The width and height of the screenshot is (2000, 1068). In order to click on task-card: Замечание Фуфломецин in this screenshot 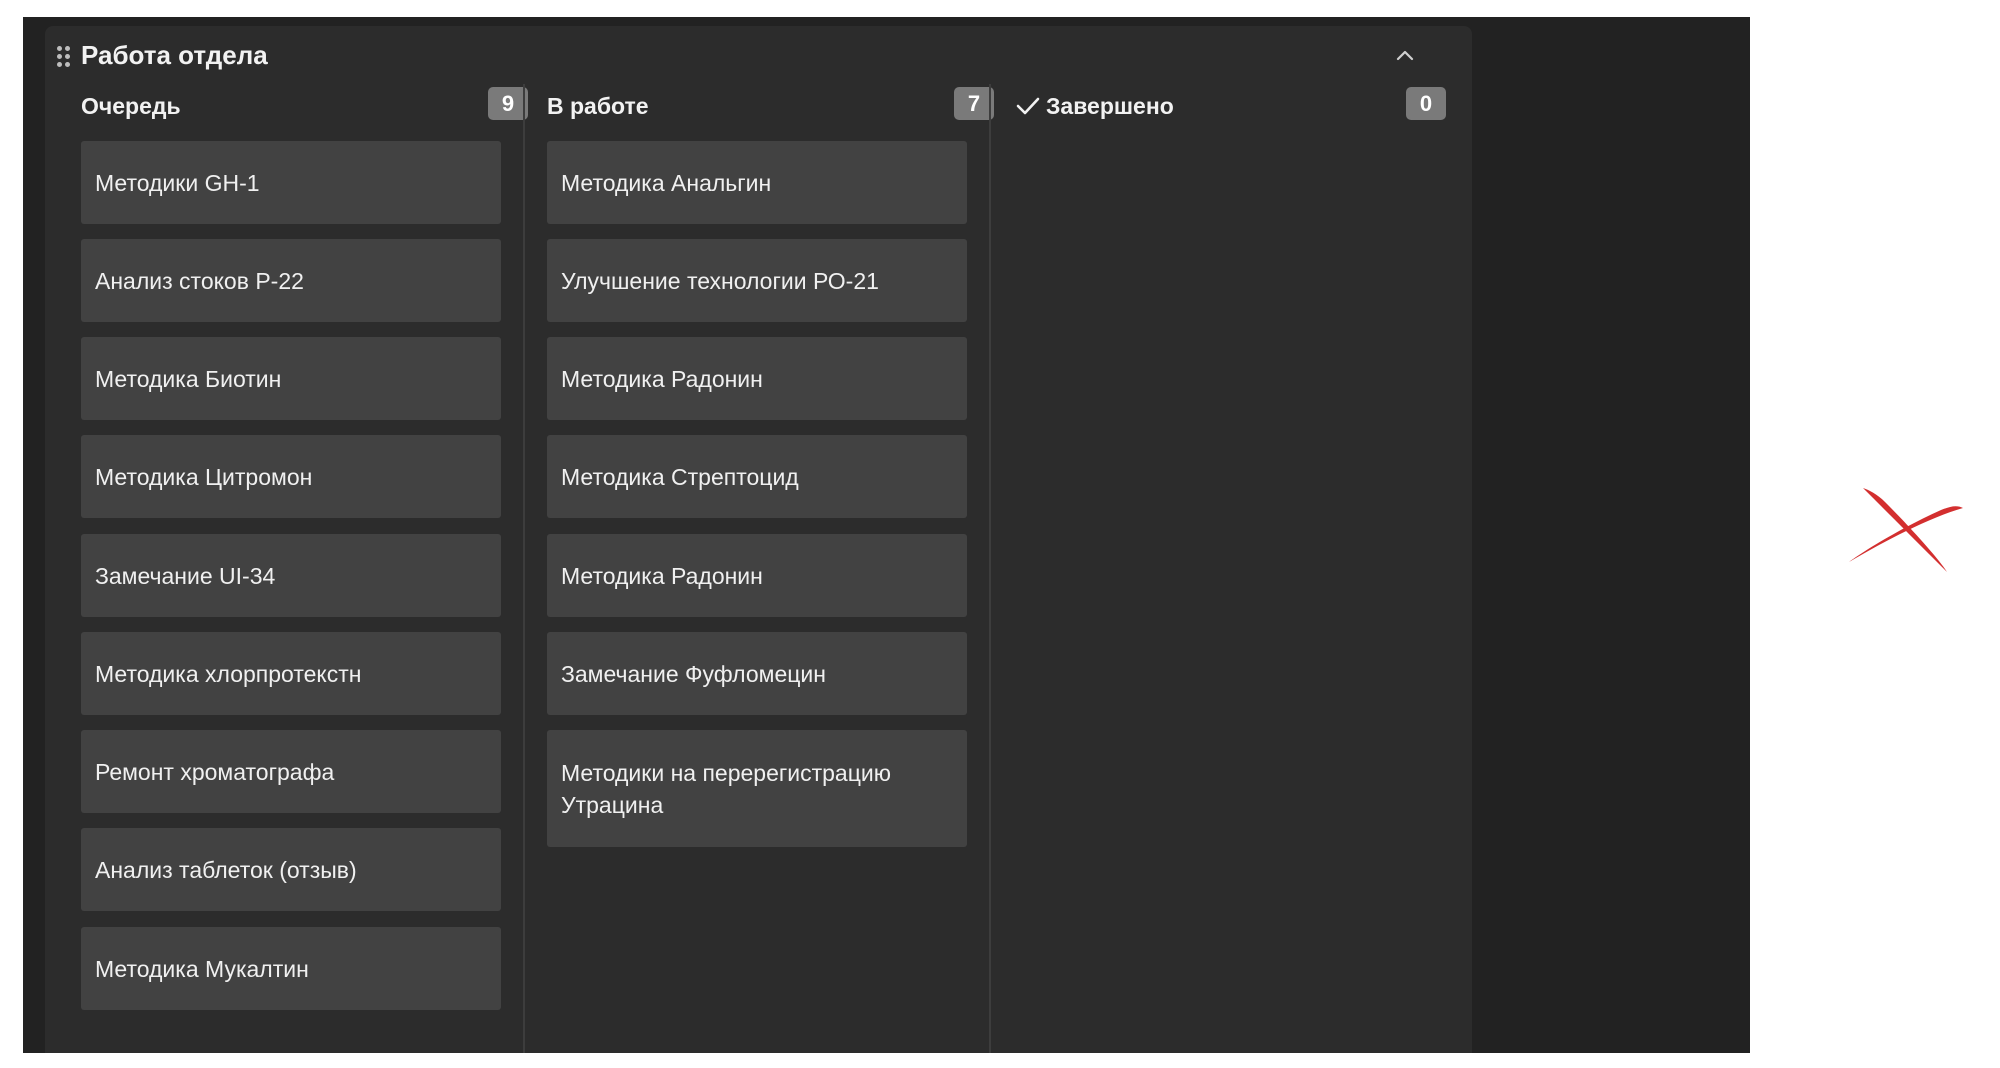, I will do `click(757, 673)`.